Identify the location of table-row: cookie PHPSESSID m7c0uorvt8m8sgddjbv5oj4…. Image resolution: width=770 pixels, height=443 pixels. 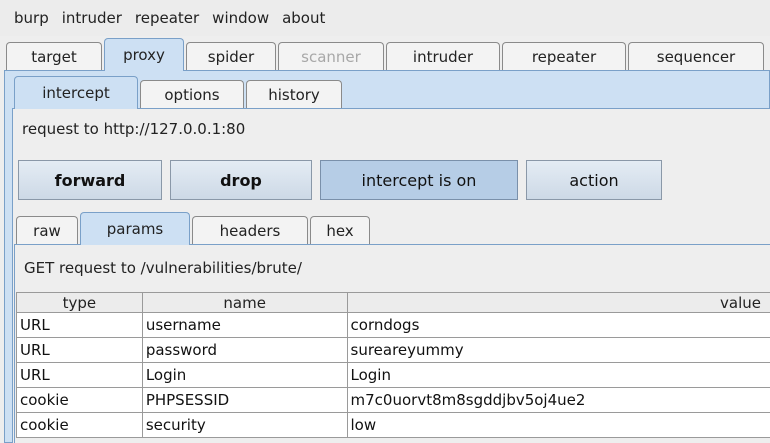
(393, 400).